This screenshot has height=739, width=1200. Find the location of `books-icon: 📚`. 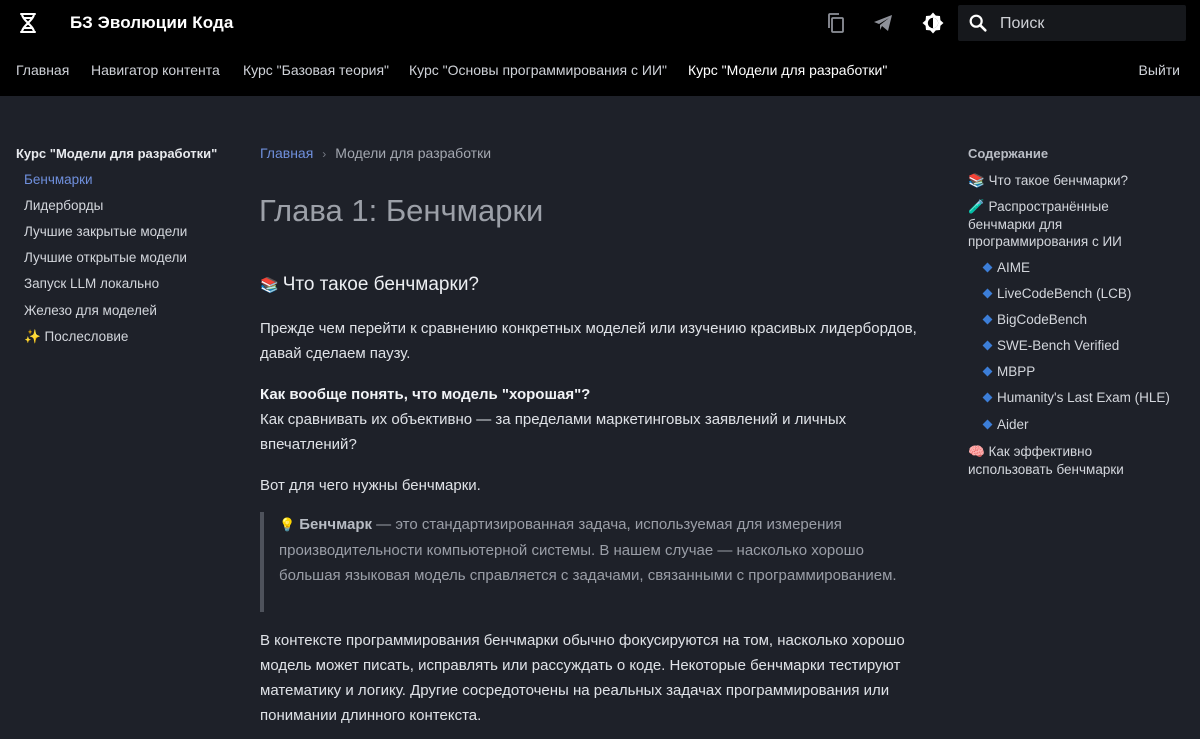

books-icon: 📚 is located at coordinates (269, 285).